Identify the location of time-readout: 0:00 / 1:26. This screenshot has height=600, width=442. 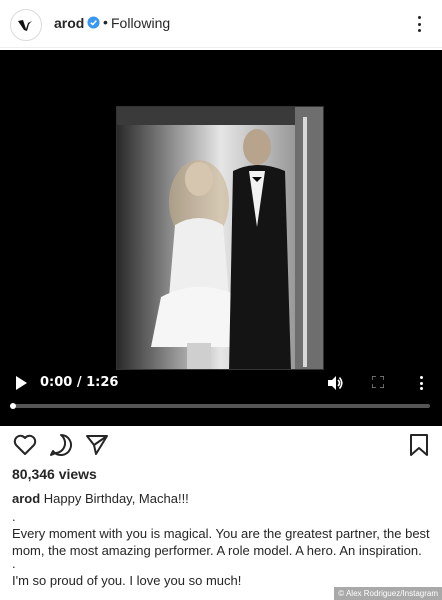
(79, 382).